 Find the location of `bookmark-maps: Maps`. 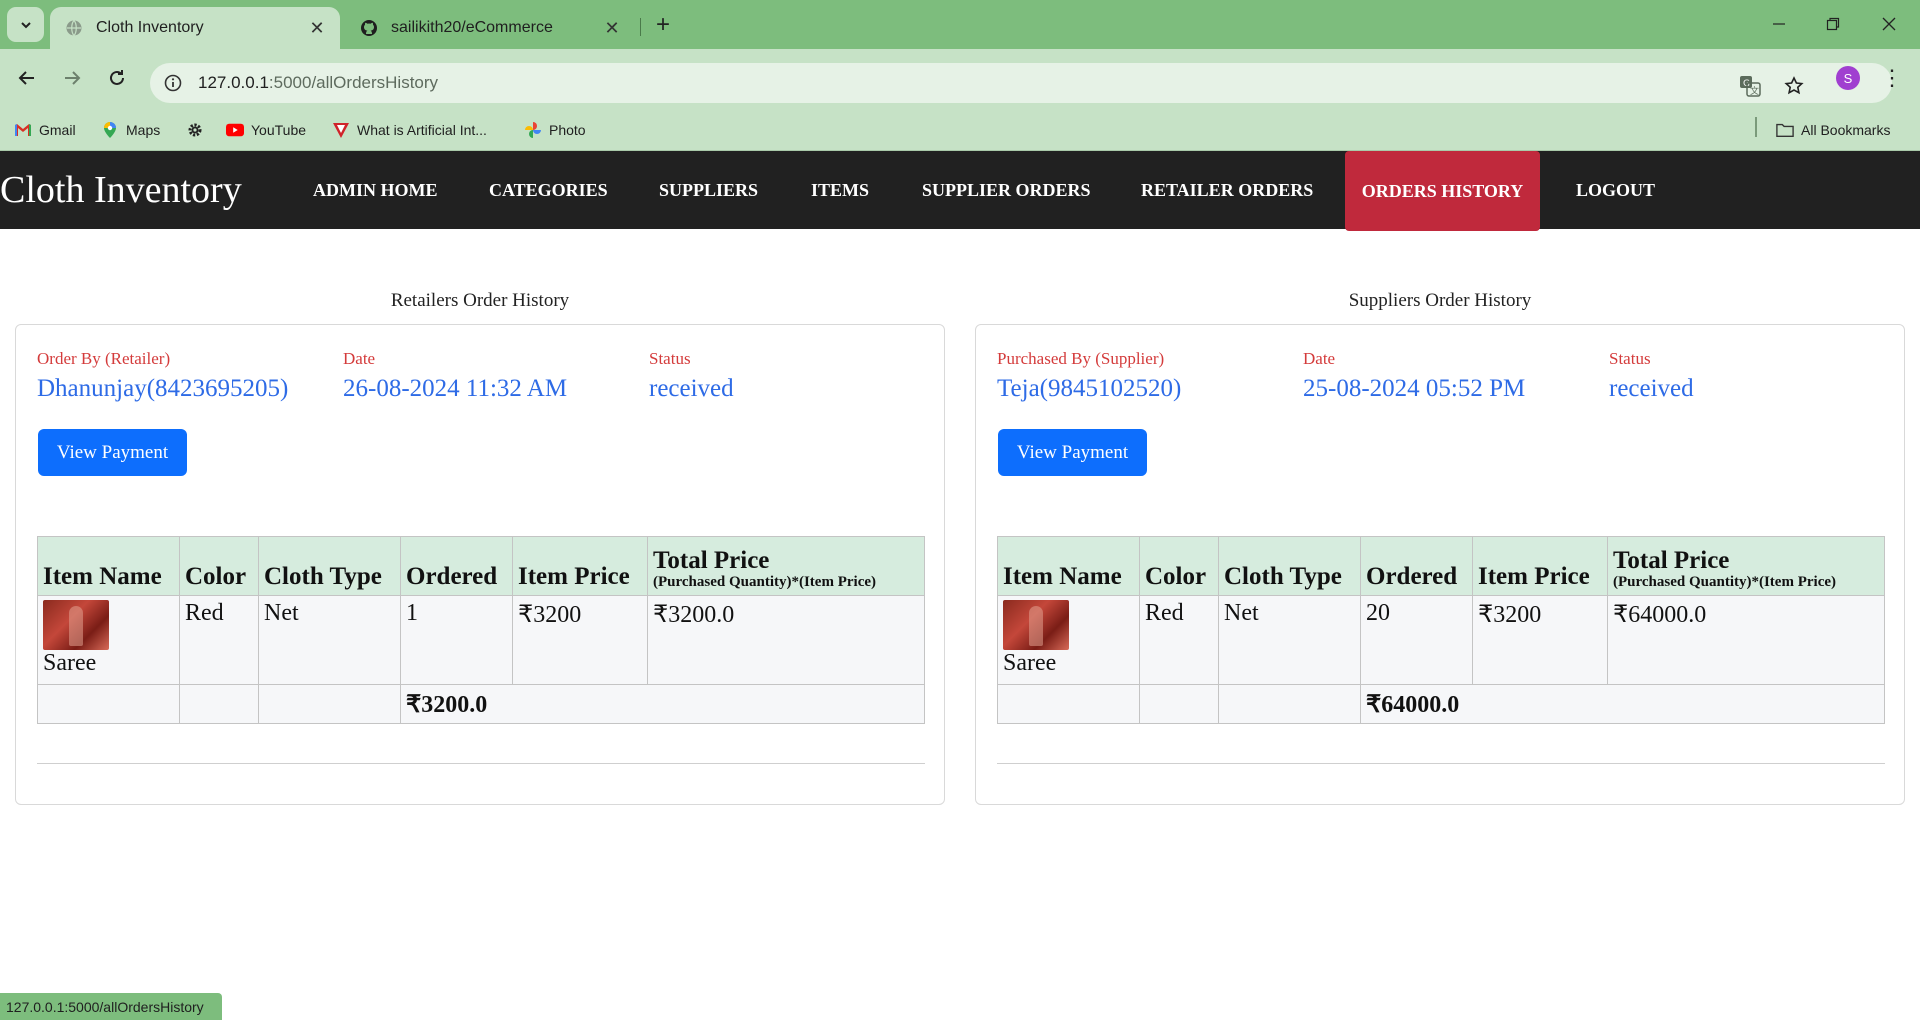

bookmark-maps: Maps is located at coordinates (130, 130).